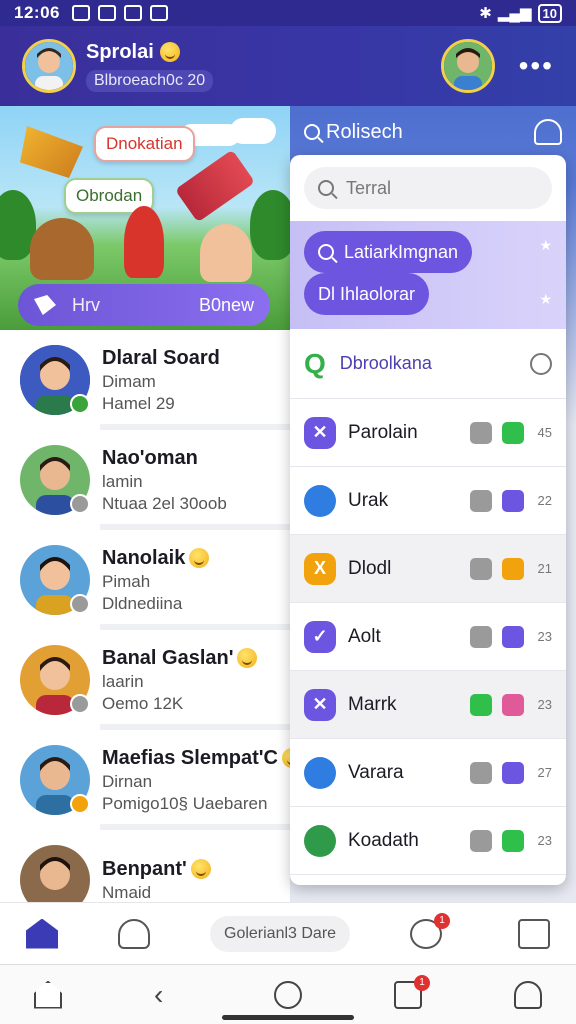 The height and width of the screenshot is (1024, 576). Describe the element at coordinates (144, 242) in the screenshot. I see `cartoon-character` at that location.